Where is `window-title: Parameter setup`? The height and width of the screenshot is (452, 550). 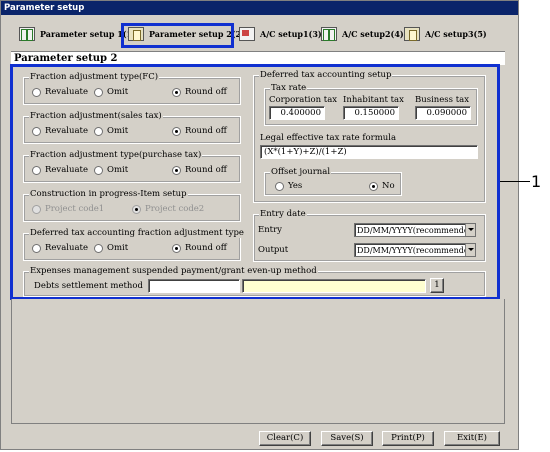
window-title: Parameter setup is located at coordinates (259, 8).